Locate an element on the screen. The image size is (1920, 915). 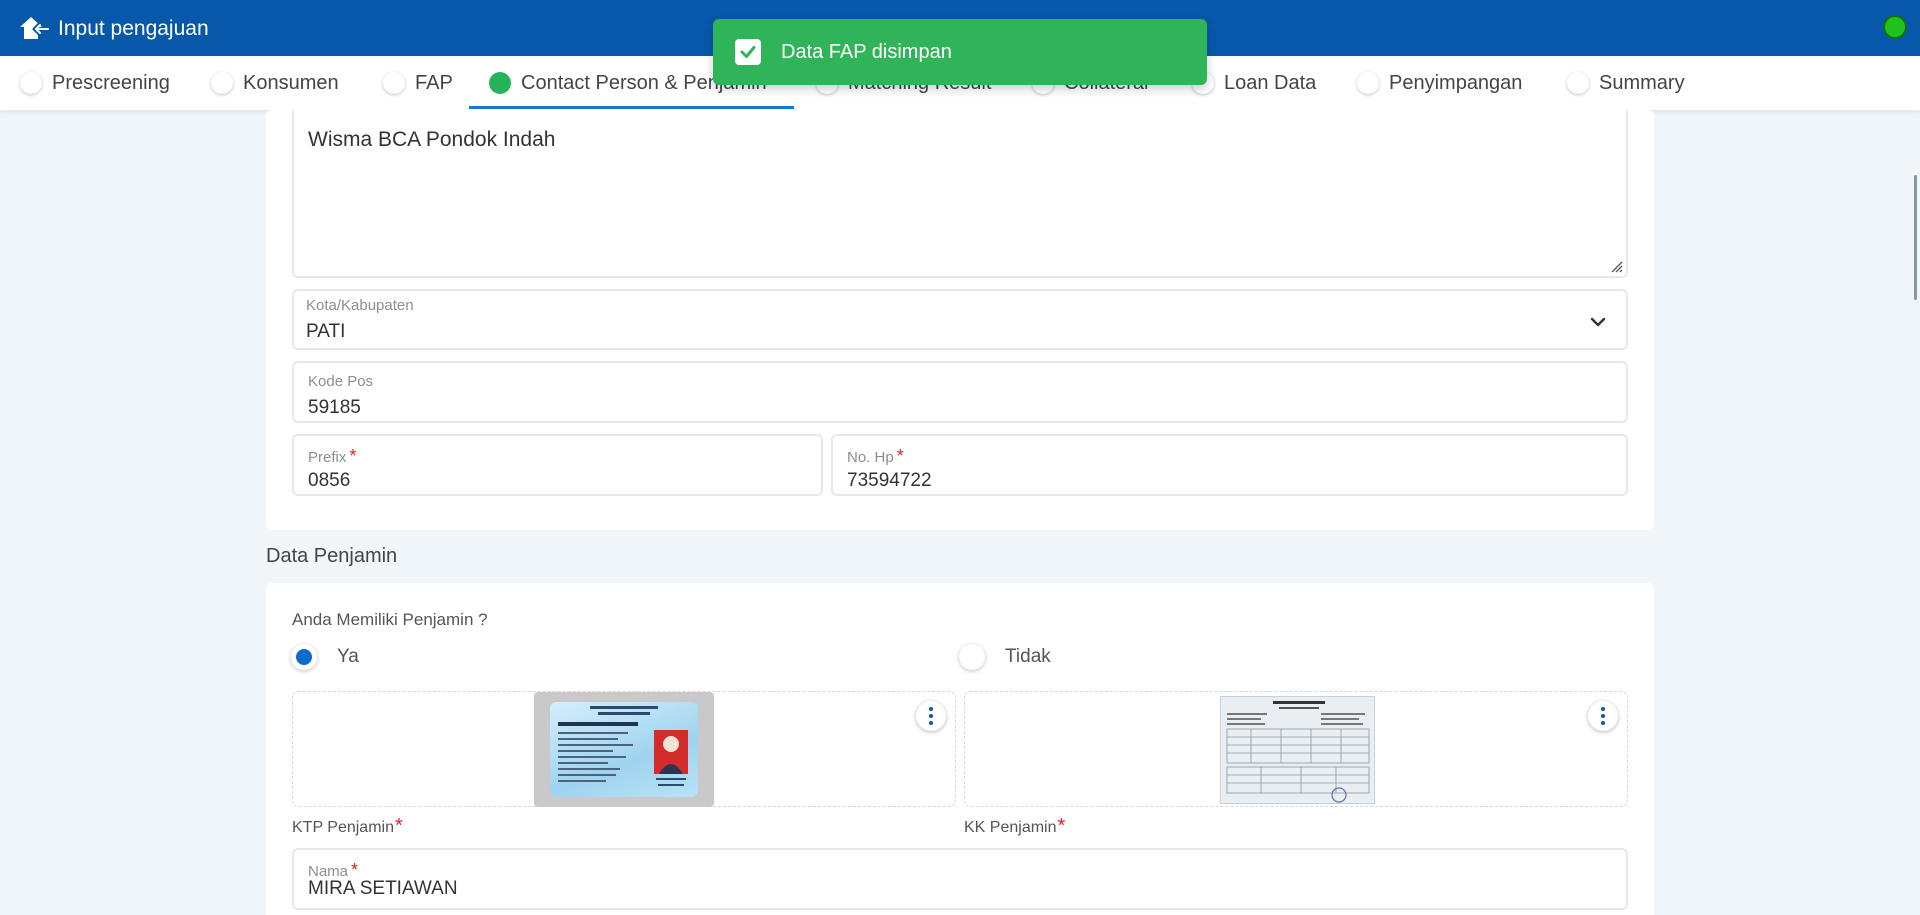
resize-handle-icon is located at coordinates (1615, 265).